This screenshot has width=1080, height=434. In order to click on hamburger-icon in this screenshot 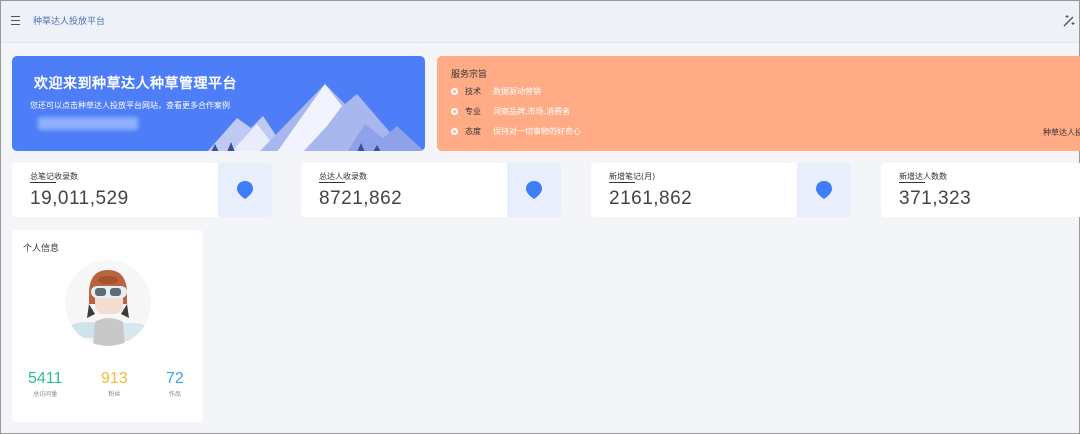, I will do `click(15, 20)`.